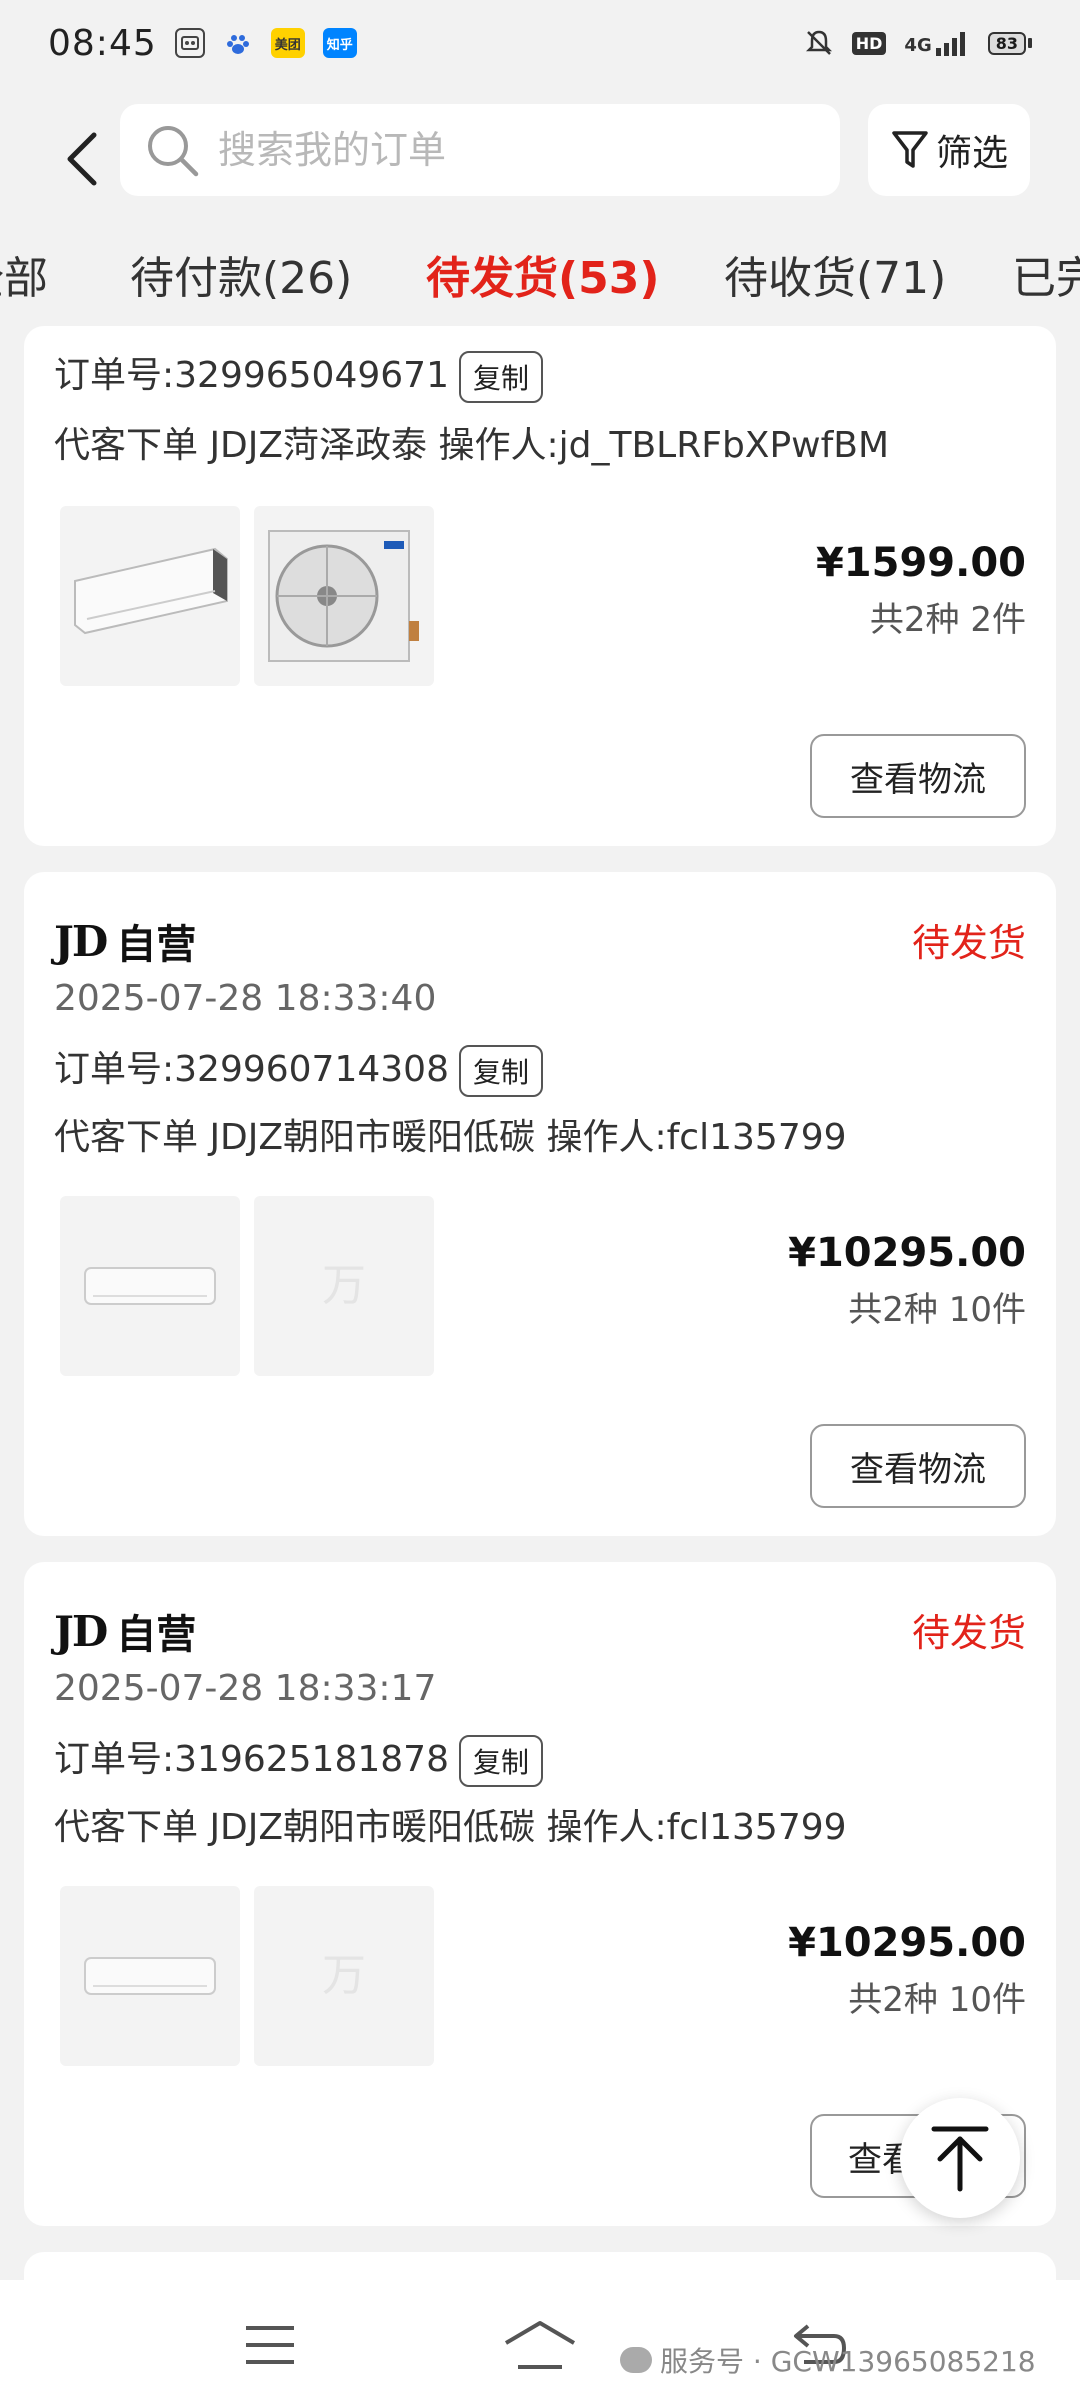 This screenshot has height=2408, width=1080. Describe the element at coordinates (542, 274) in the screenshot. I see `tab-pending-shipment: 待发货(53)` at that location.